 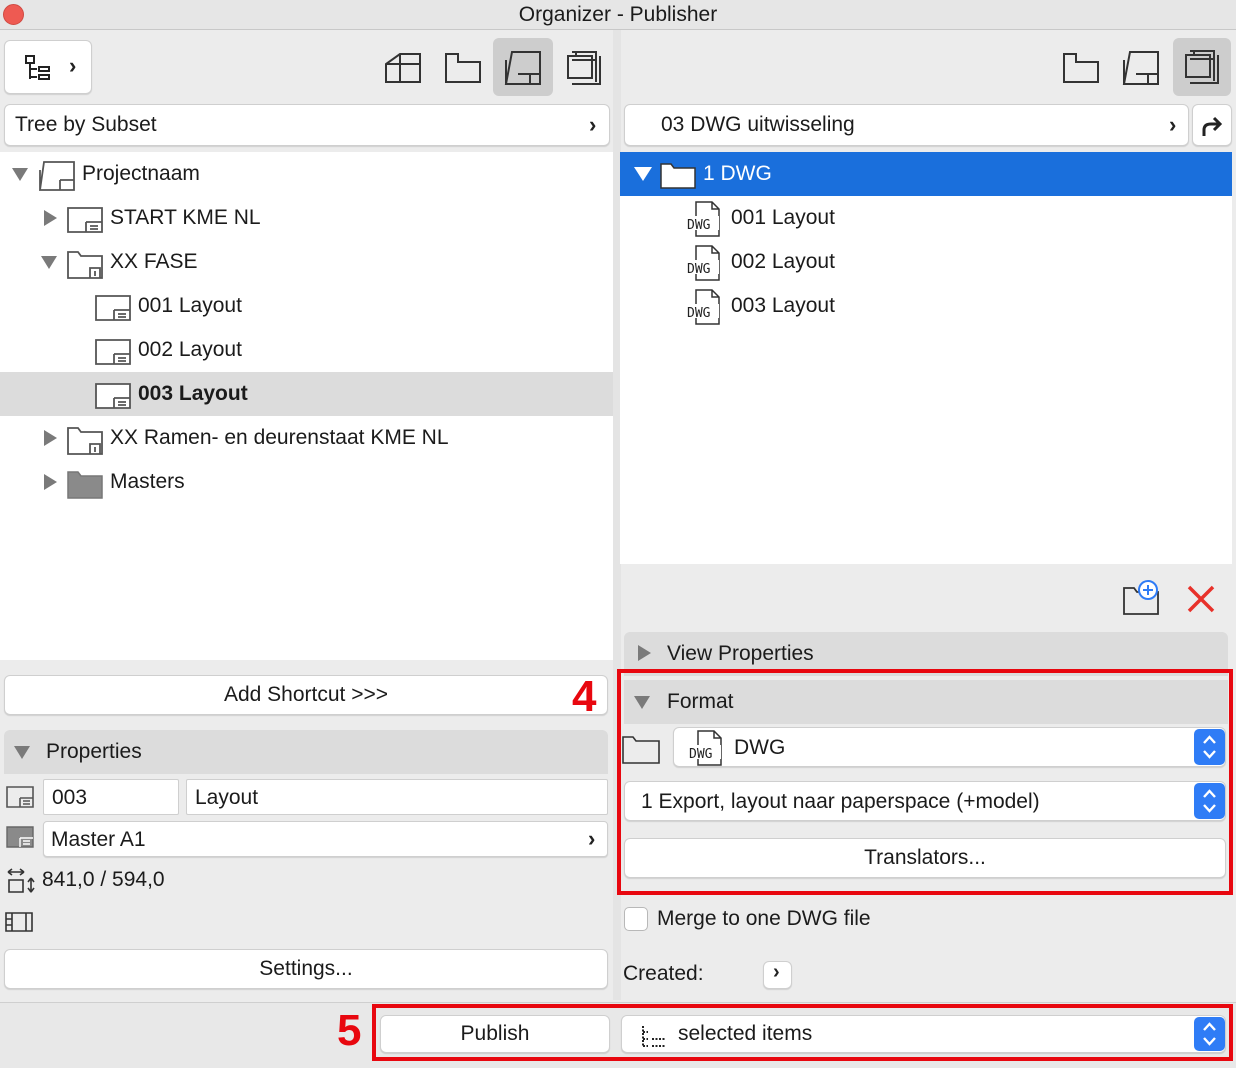 What do you see at coordinates (279, 437) in the screenshot?
I see `tree-item-label: XX Ramen- en deurenstaat KME NL` at bounding box center [279, 437].